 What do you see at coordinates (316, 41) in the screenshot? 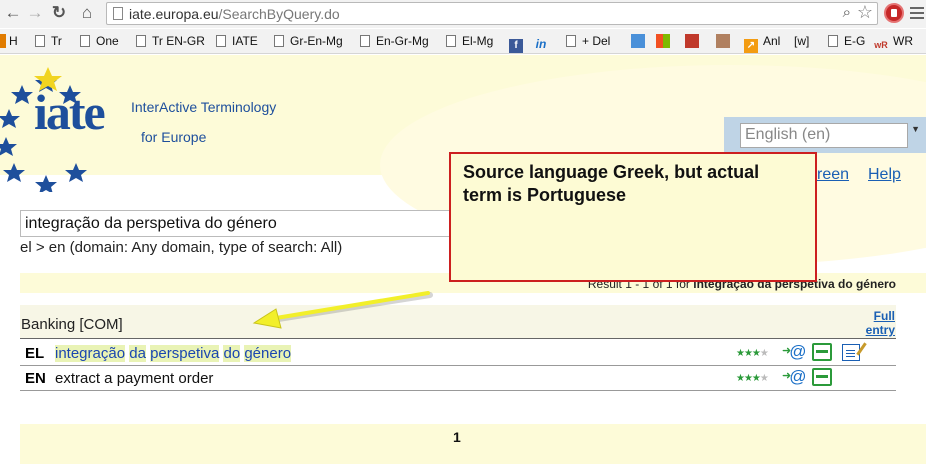
I see `bookmark-label: Gr-En-Mg` at bounding box center [316, 41].